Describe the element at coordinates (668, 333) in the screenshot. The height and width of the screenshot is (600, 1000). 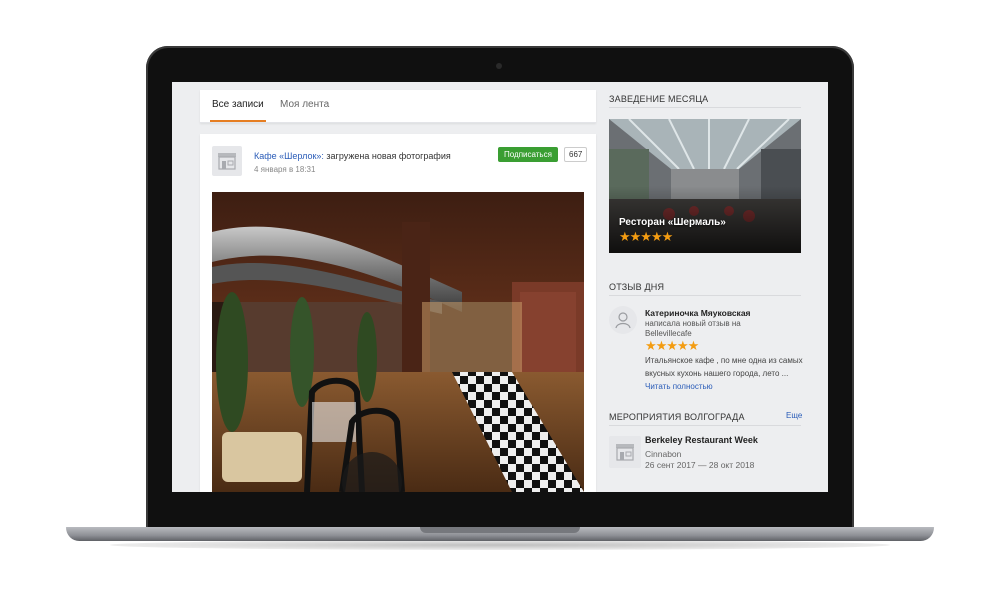
I see `reviewed-place: Bellevillecafe` at that location.